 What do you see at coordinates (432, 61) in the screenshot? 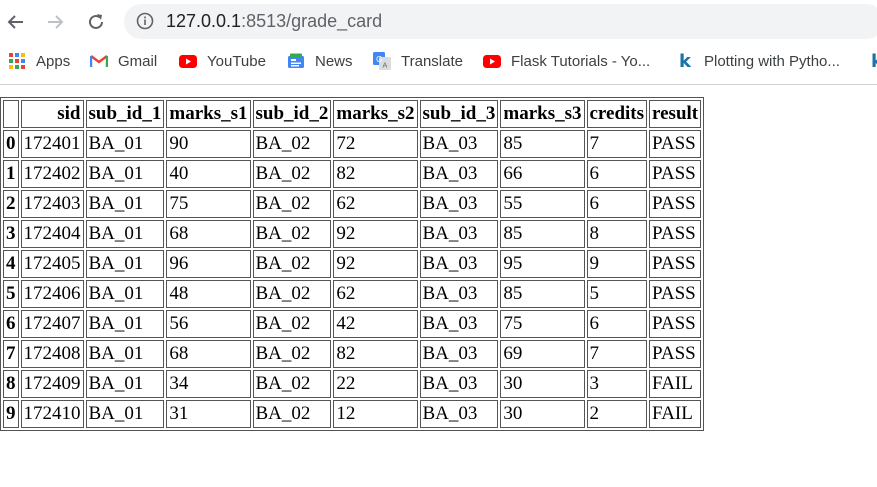
I see `bookmark-label: Translate` at bounding box center [432, 61].